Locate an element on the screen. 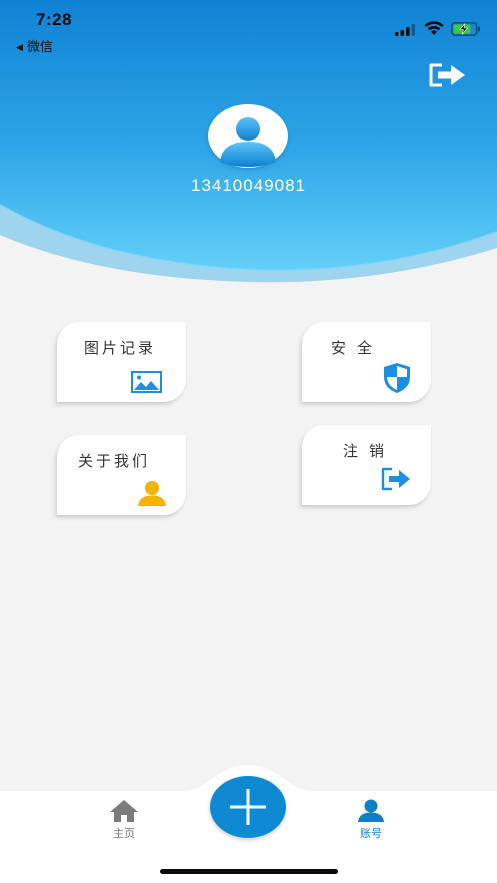 The height and width of the screenshot is (883, 497). battery-charging-icon is located at coordinates (465, 29).